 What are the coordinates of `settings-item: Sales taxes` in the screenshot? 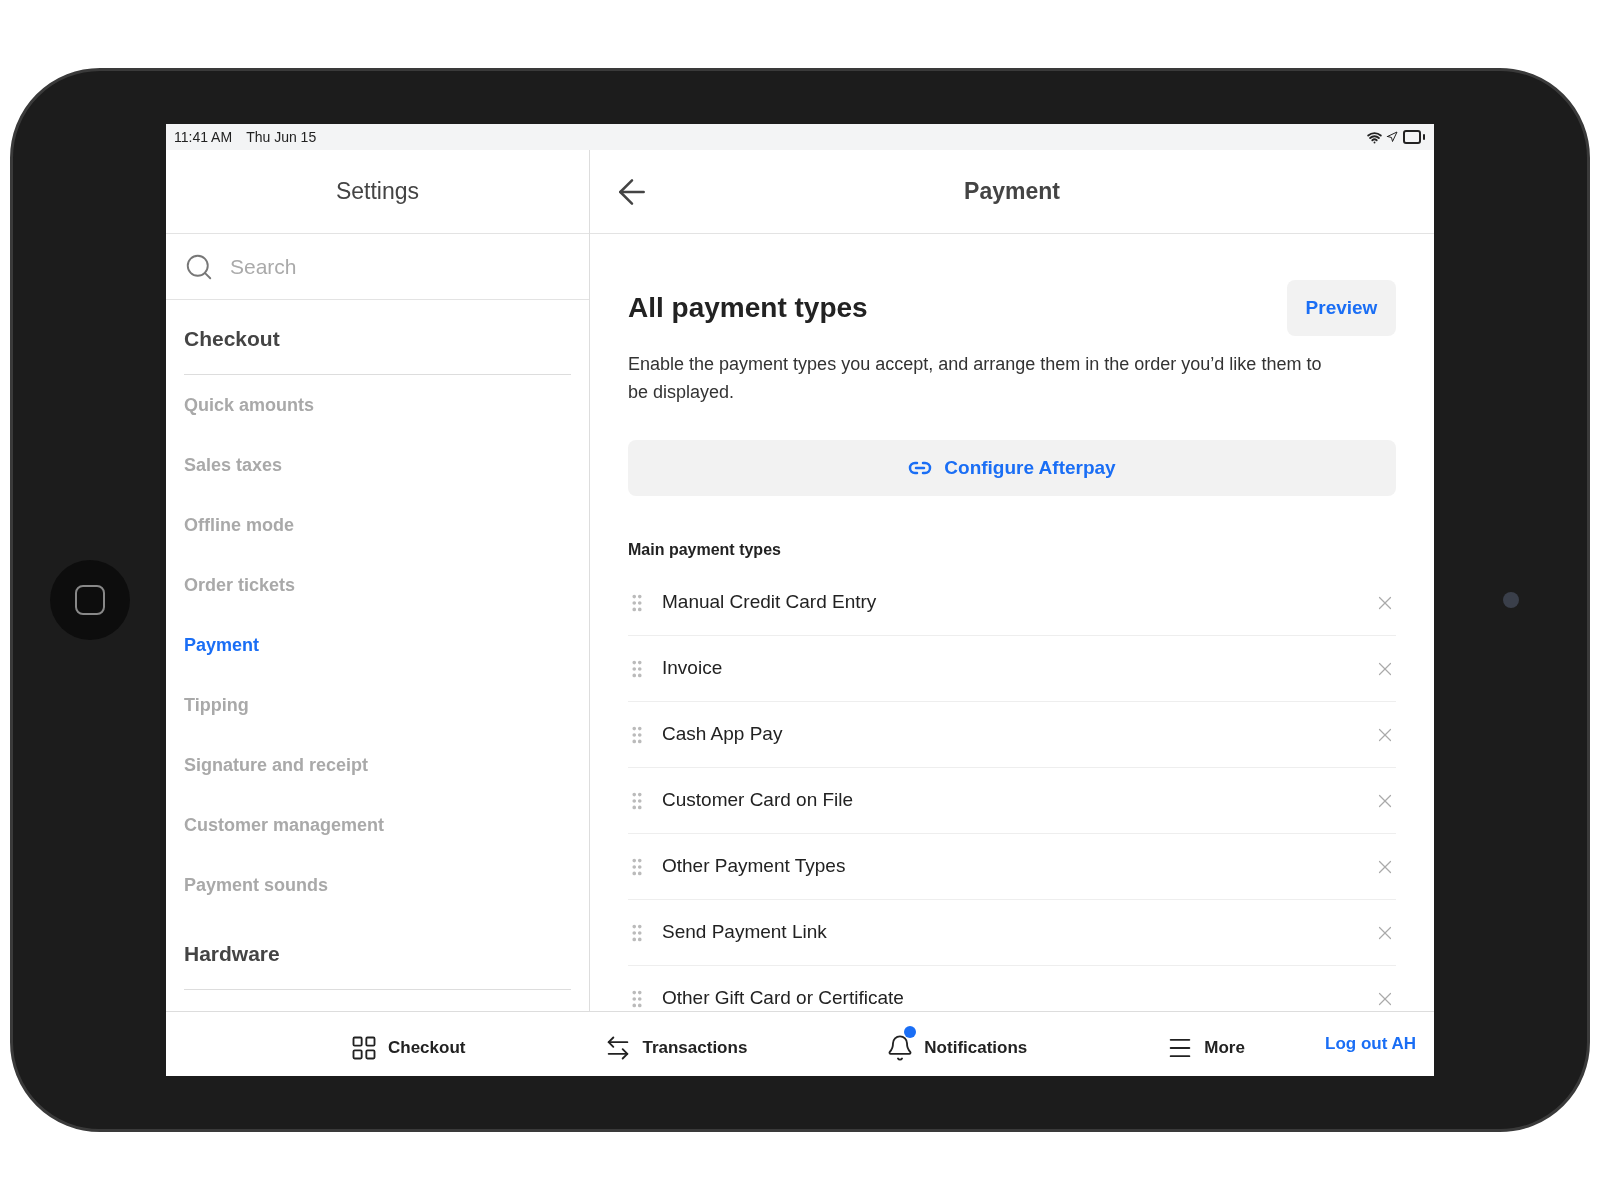 It's located at (233, 465).